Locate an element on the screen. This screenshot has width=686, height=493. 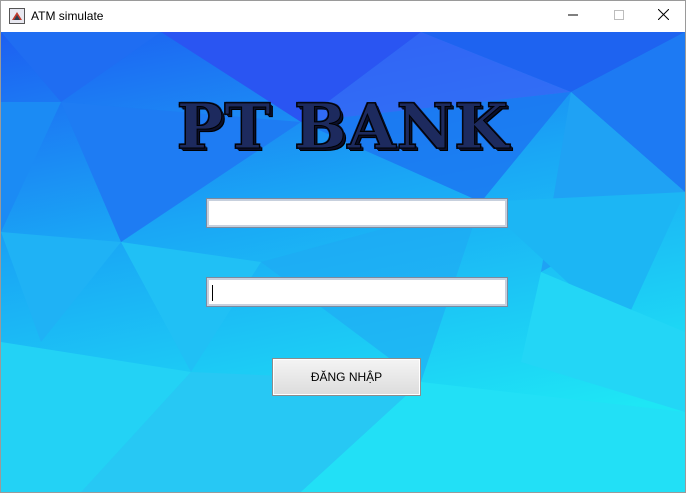
close-icon is located at coordinates (663, 16).